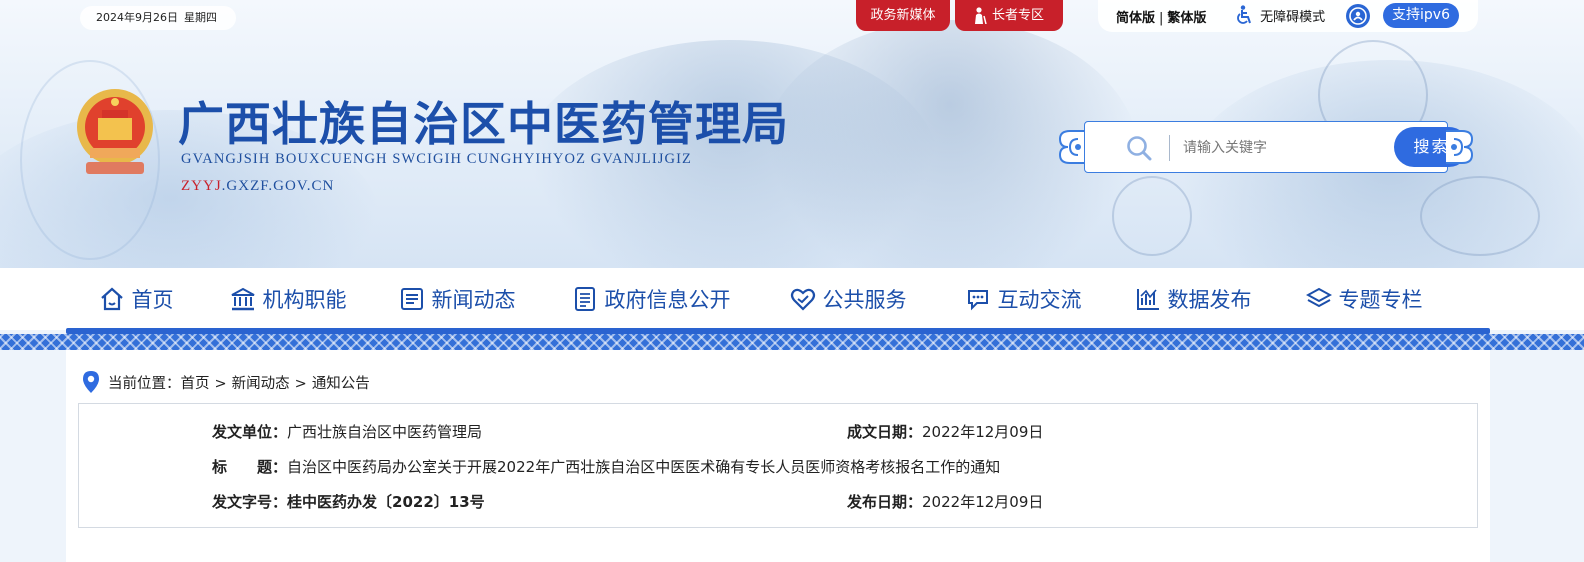 The width and height of the screenshot is (1584, 562). Describe the element at coordinates (1186, 18) in the screenshot. I see `traditional-chinese-link: 繁体版` at that location.